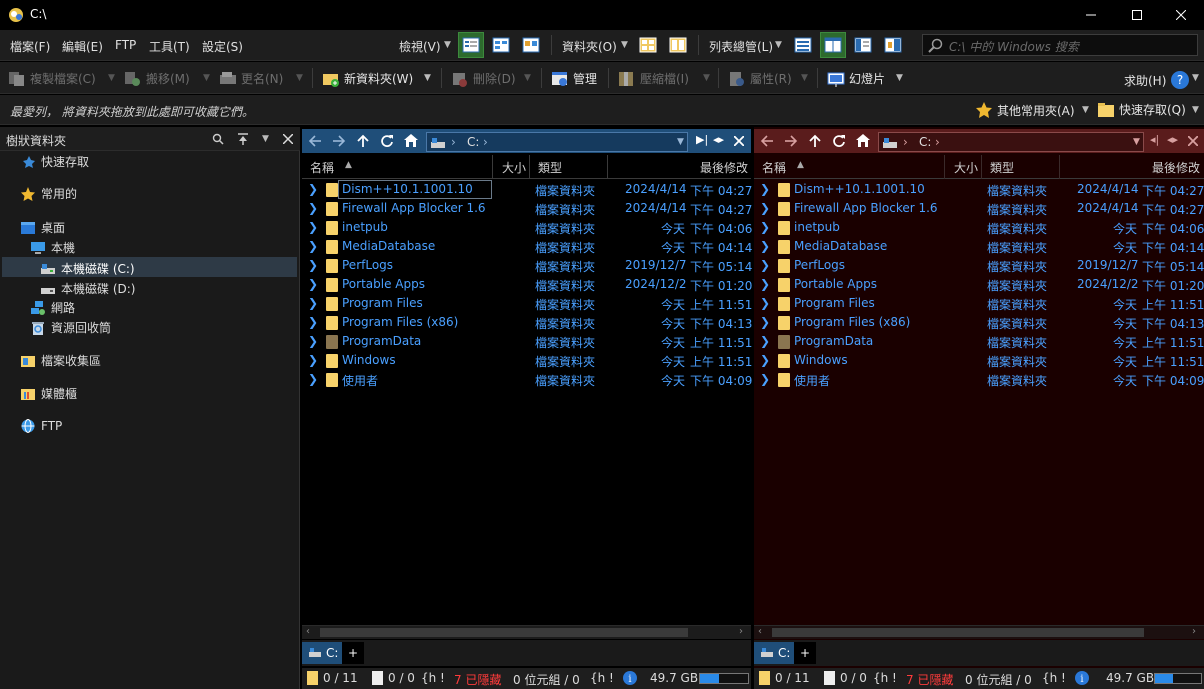 Image resolution: width=1204 pixels, height=689 pixels. I want to click on col-name: 名稱, so click(774, 167).